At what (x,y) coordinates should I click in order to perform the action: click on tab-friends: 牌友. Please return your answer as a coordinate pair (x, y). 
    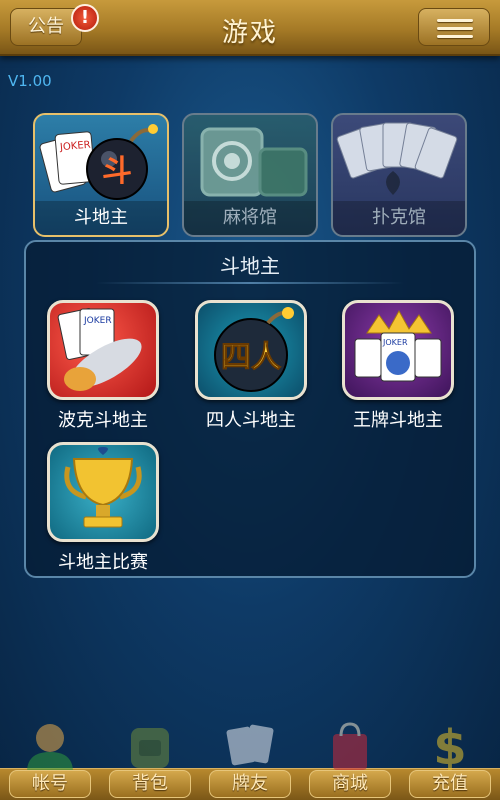
    Looking at the image, I should click on (250, 759).